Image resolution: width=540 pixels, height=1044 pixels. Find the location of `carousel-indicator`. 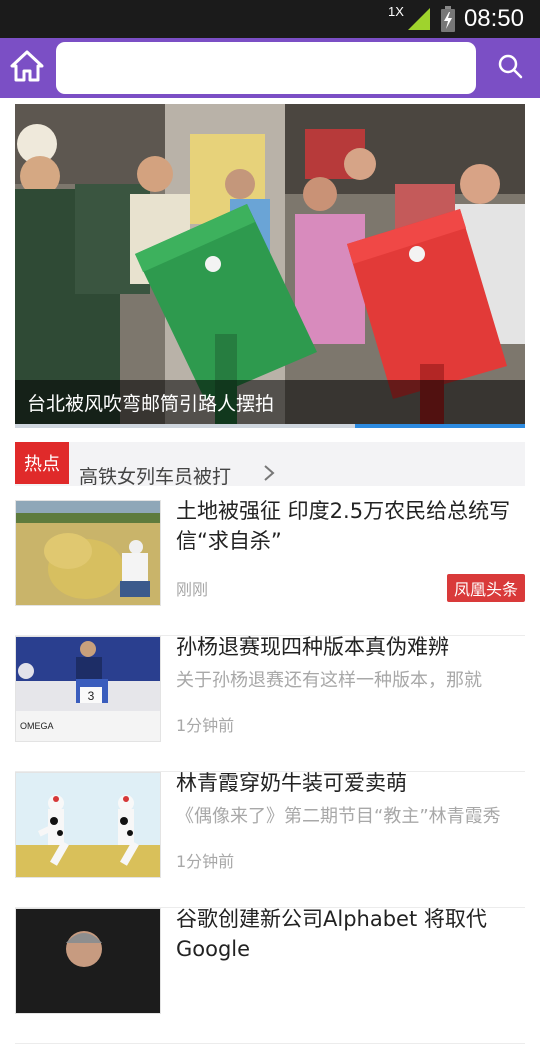

carousel-indicator is located at coordinates (270, 426).